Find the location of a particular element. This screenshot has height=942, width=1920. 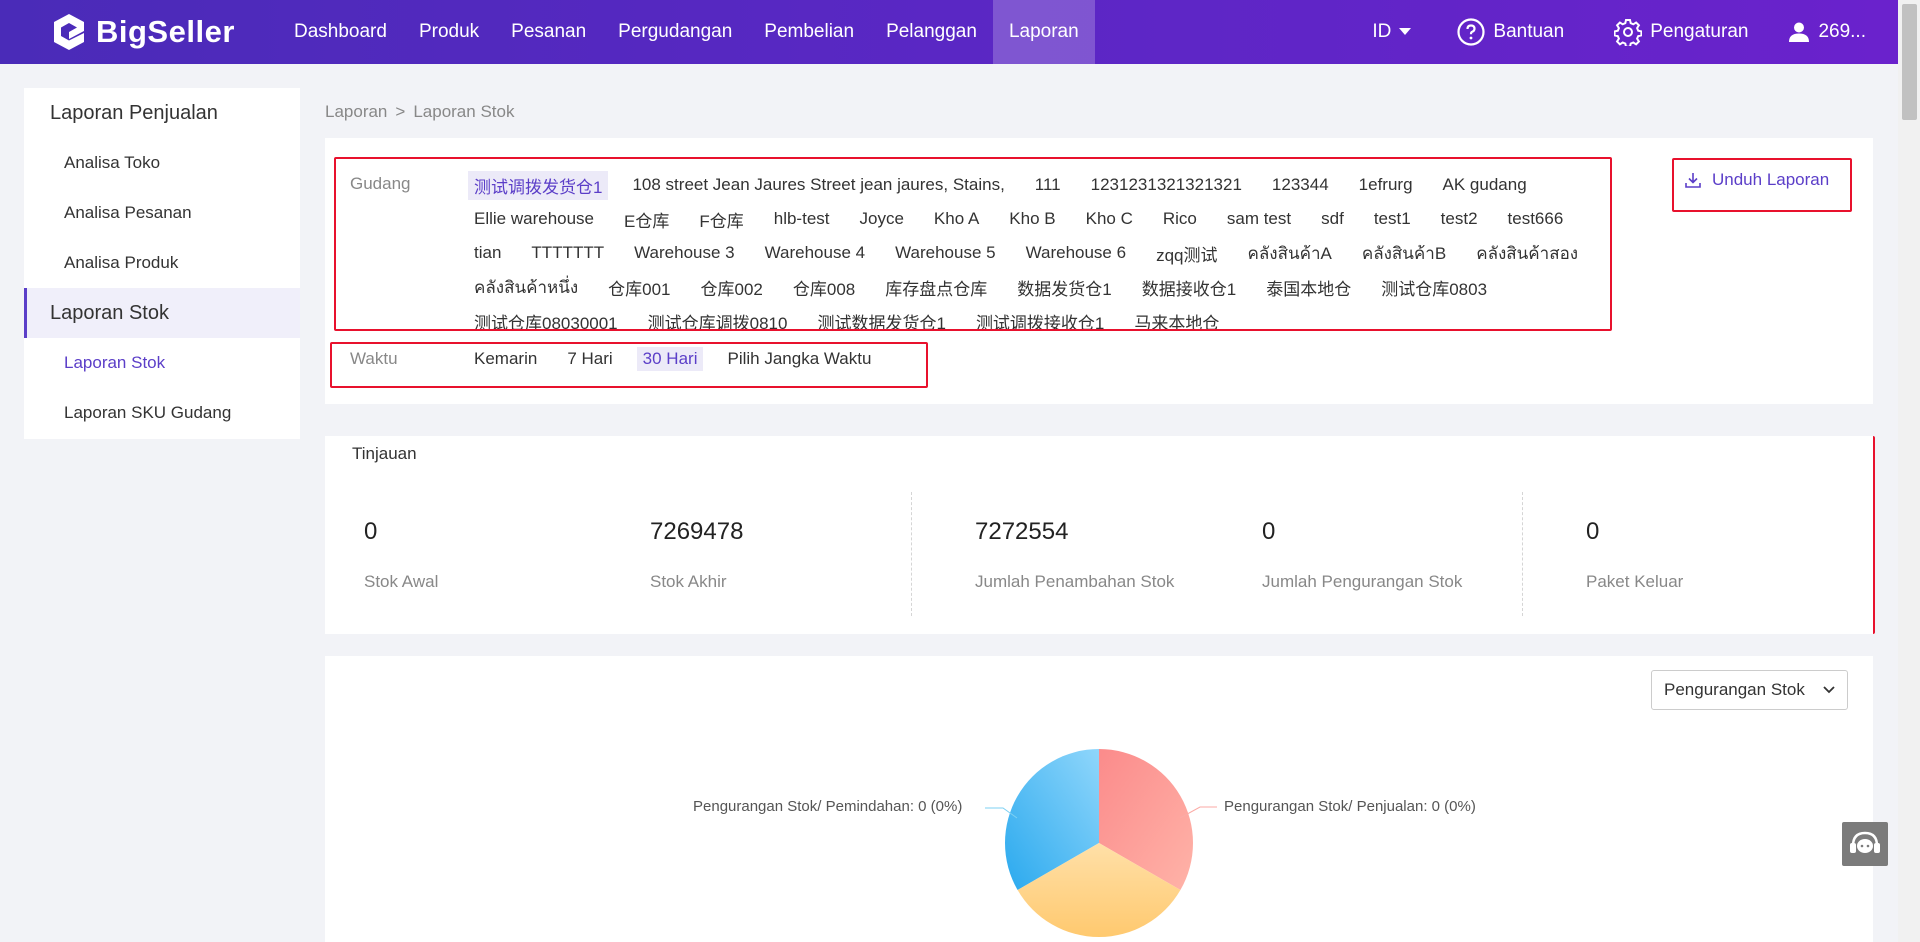

stat-paket-keluar: 0 Paket Keluar is located at coordinates (1634, 555).